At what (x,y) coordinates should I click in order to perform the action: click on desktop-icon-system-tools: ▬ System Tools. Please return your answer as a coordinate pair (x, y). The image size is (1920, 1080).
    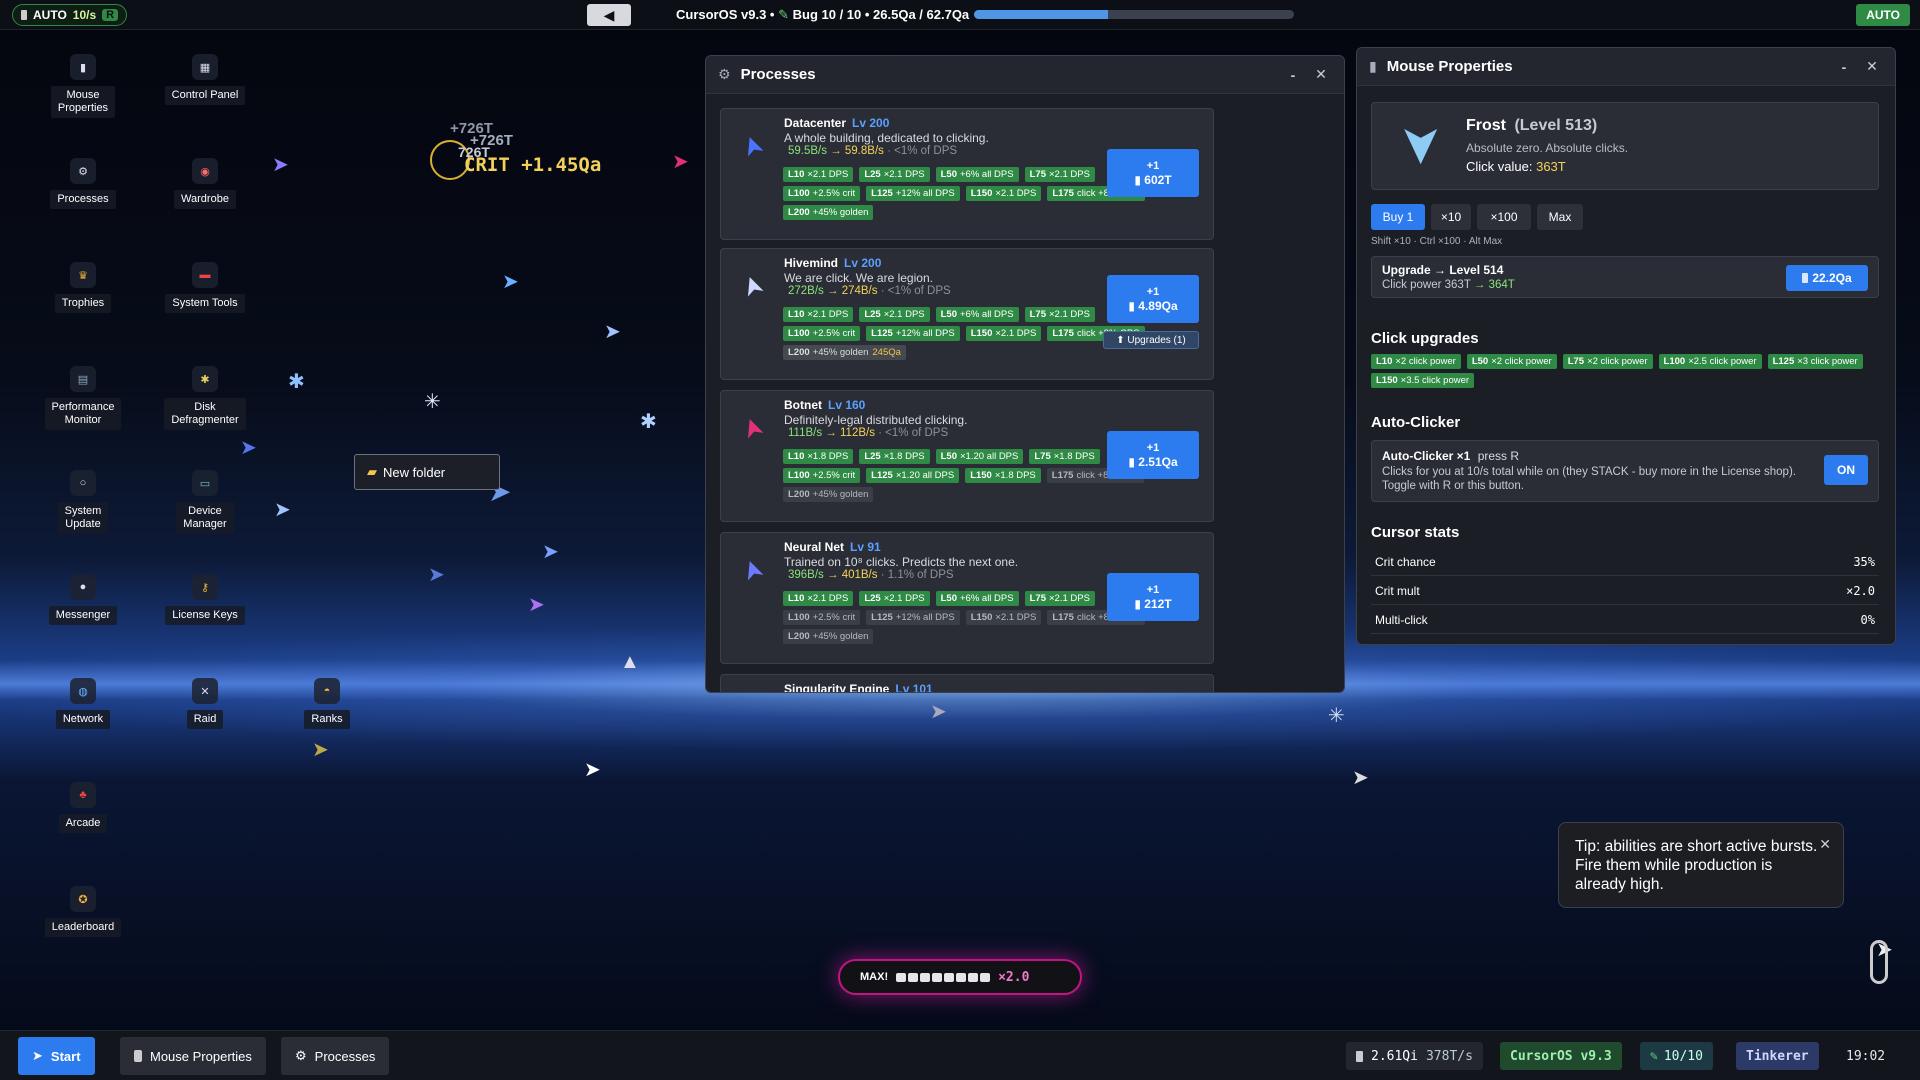
    Looking at the image, I should click on (205, 287).